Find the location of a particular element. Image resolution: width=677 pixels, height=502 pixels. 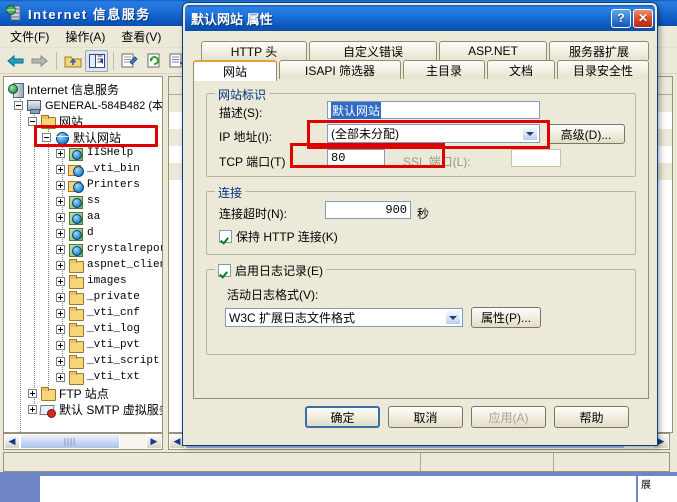

properties-icon is located at coordinates (129, 61).